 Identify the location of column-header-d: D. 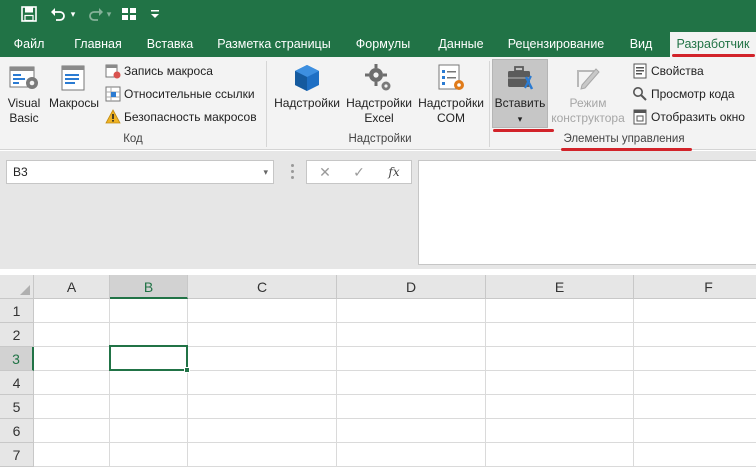
(411, 287).